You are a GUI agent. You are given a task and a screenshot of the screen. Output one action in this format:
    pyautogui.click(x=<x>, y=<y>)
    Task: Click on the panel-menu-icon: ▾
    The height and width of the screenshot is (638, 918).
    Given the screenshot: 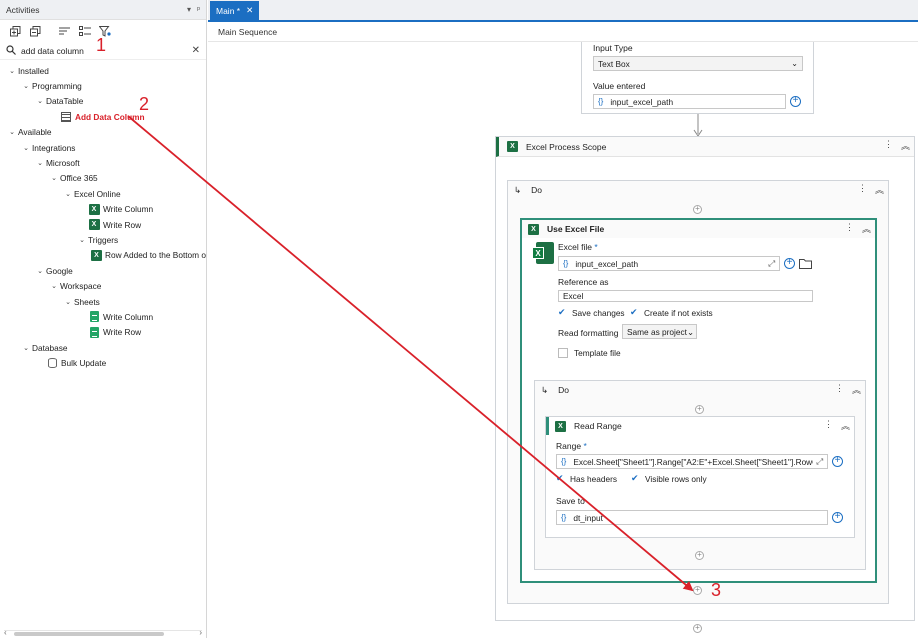 What is the action you would take?
    pyautogui.click(x=189, y=9)
    